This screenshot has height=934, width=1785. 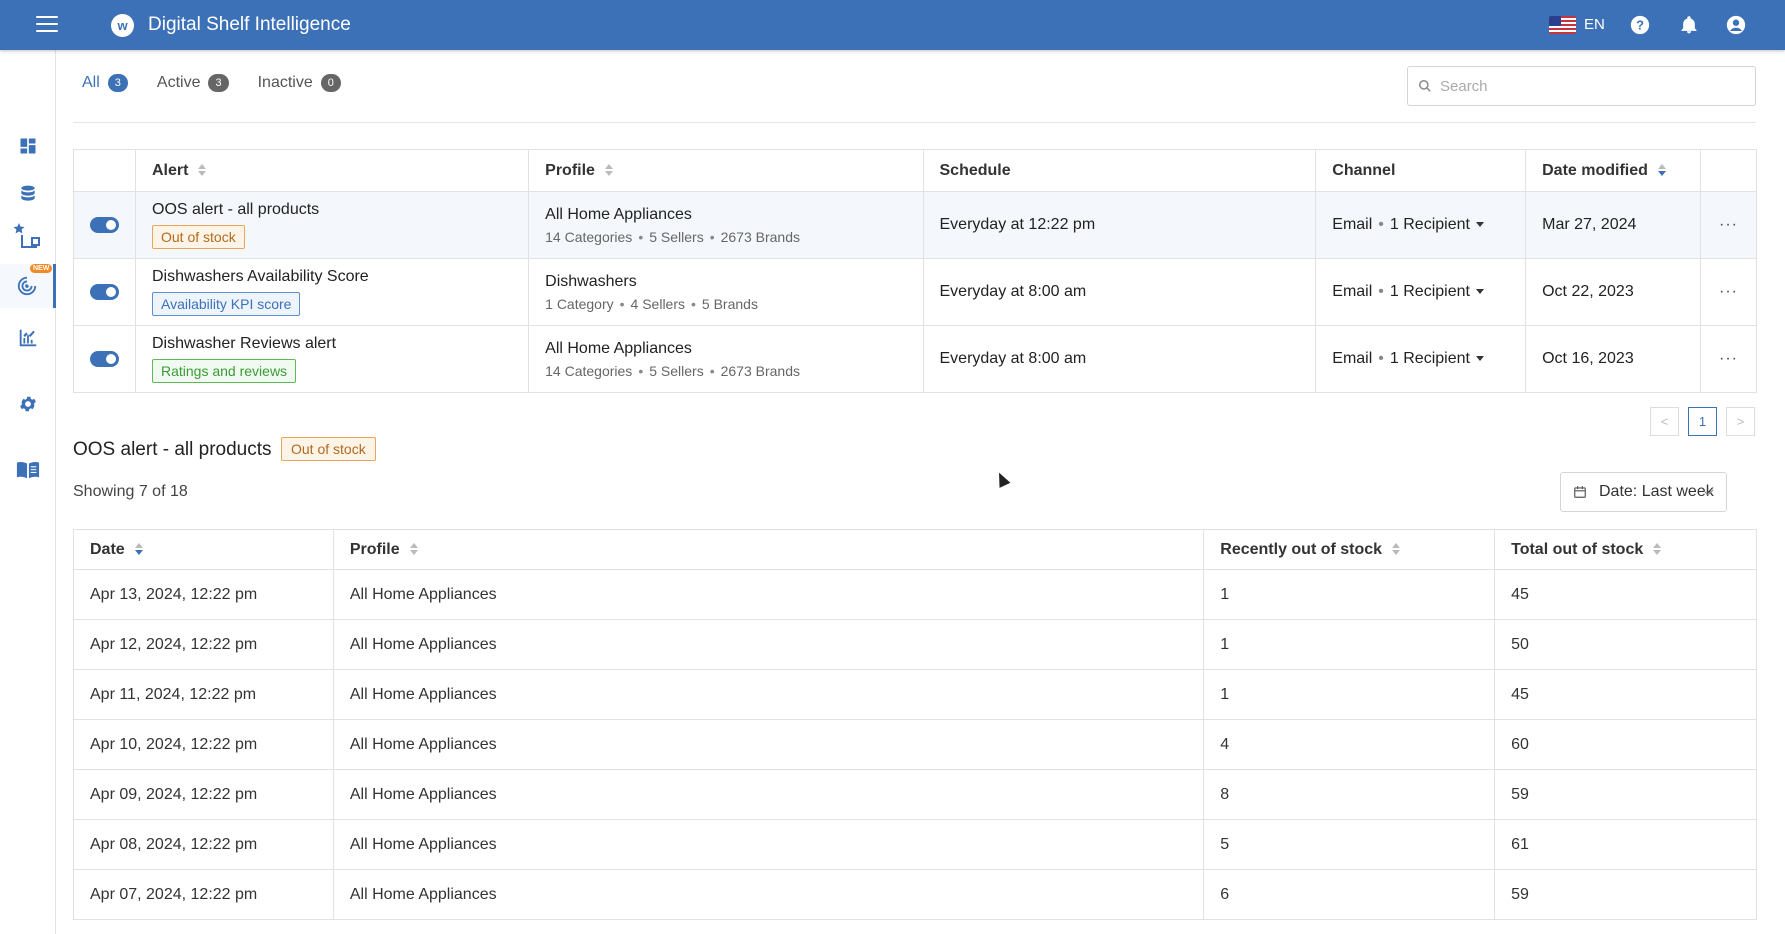 What do you see at coordinates (332, 210) in the screenshot?
I see `alert-name: OOS alert - all products` at bounding box center [332, 210].